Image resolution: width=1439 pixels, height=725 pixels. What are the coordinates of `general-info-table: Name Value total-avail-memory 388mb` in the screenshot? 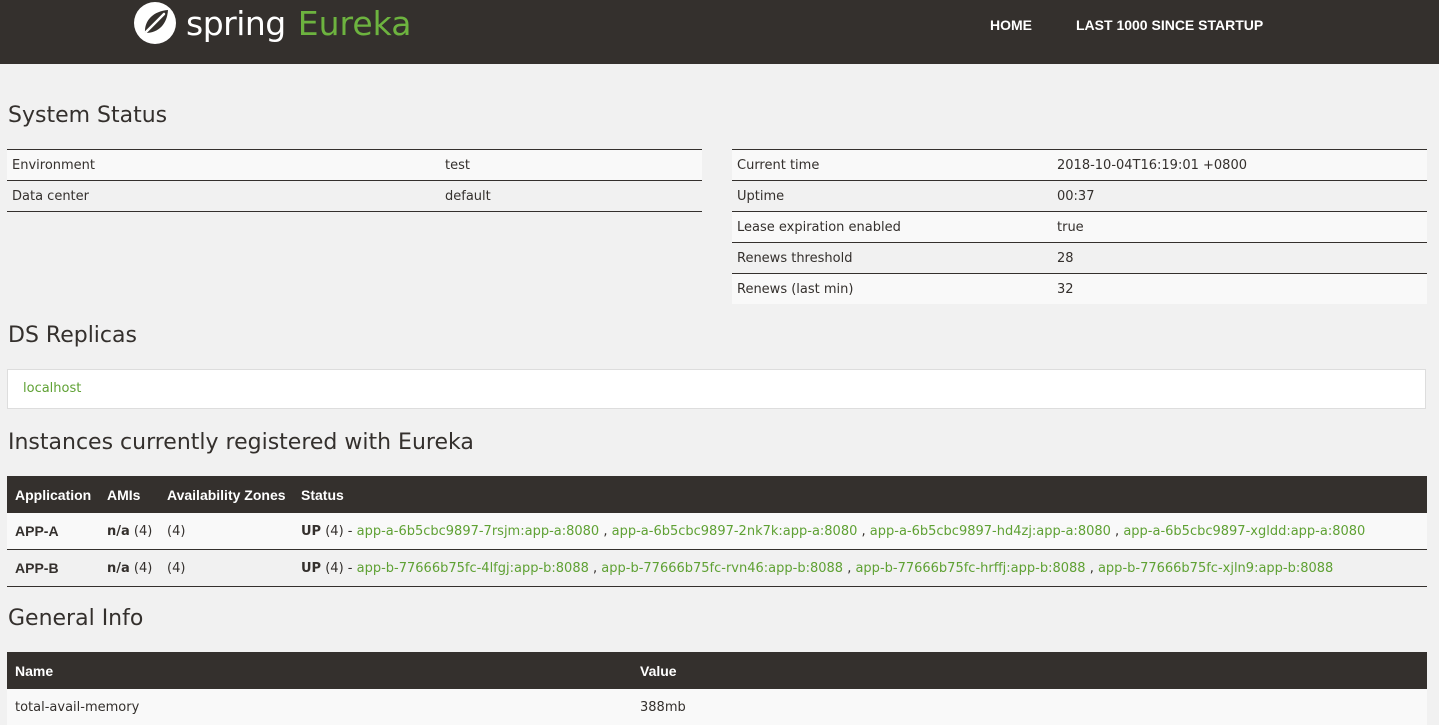 It's located at (717, 688).